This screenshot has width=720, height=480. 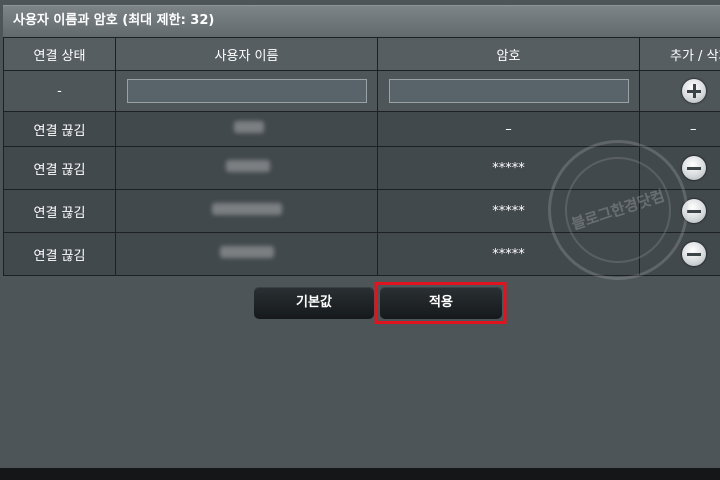 I want to click on new-password-cell, so click(x=508, y=91).